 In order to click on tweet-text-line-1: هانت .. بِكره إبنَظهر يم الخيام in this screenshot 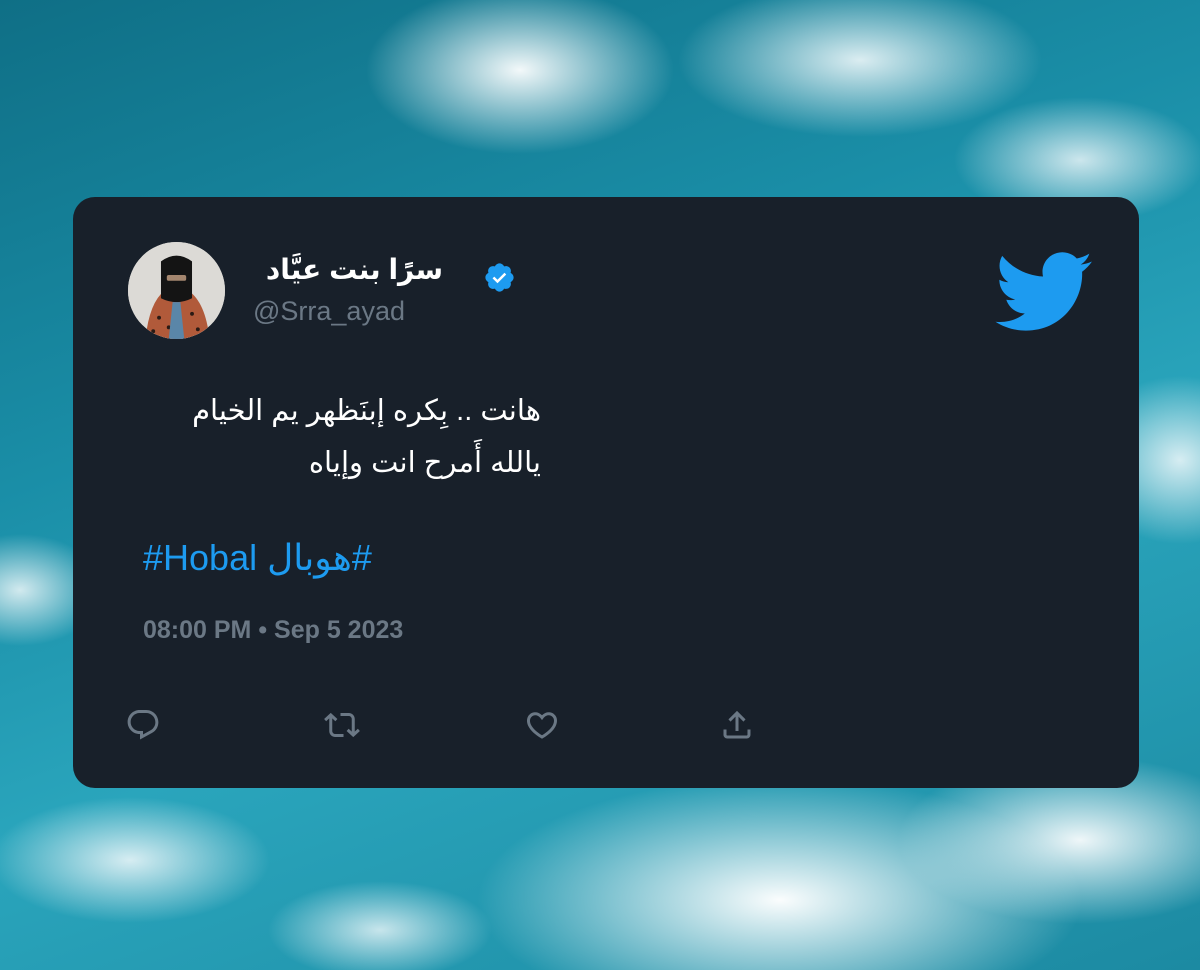, I will do `click(366, 411)`.